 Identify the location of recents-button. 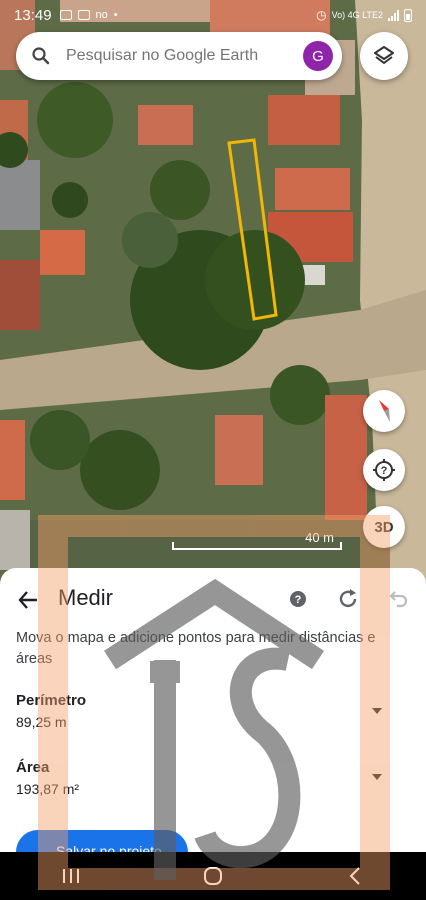
(71, 876).